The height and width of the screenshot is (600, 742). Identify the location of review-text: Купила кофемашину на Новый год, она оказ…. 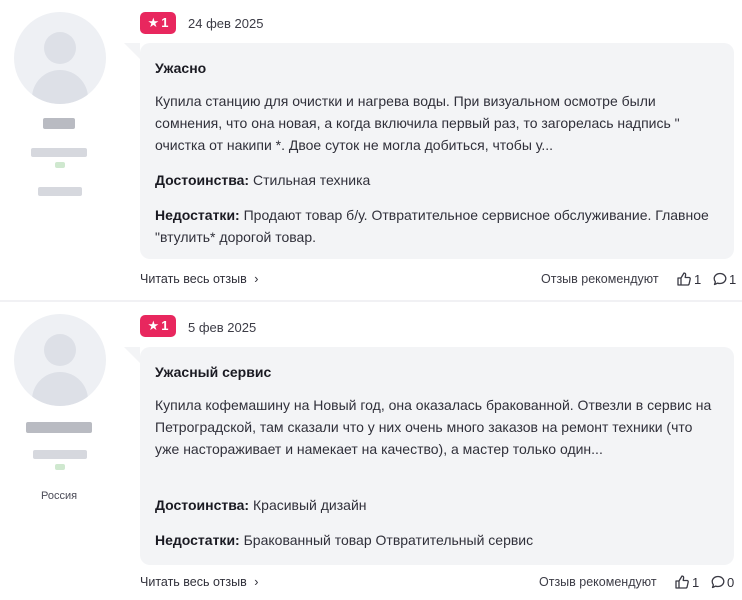
(433, 427).